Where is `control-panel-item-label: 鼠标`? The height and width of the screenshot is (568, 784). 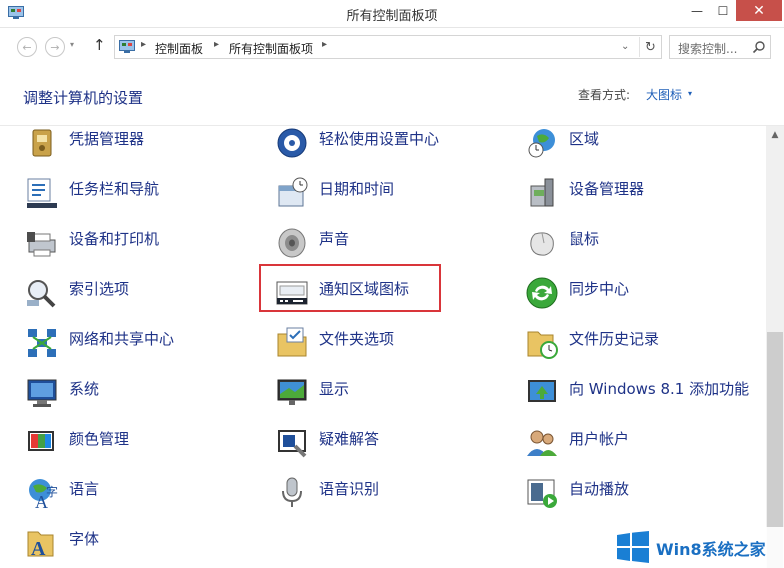
control-panel-item-label: 鼠标 is located at coordinates (584, 239).